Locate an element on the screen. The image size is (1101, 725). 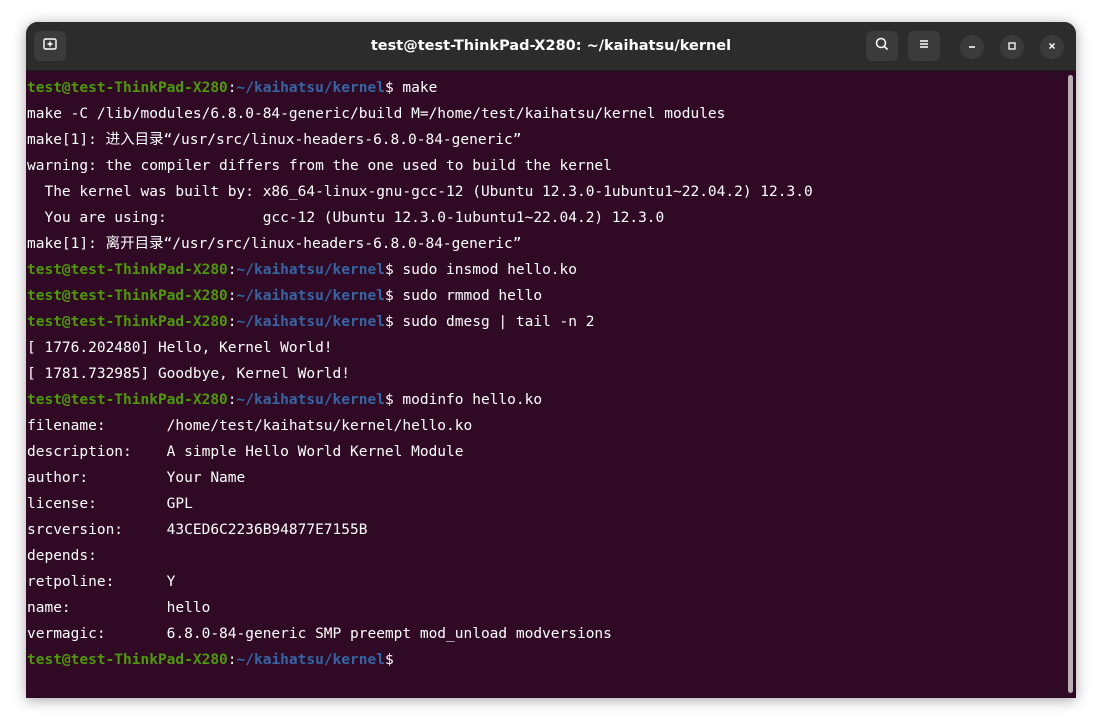
scrollbar is located at coordinates (1071, 384).